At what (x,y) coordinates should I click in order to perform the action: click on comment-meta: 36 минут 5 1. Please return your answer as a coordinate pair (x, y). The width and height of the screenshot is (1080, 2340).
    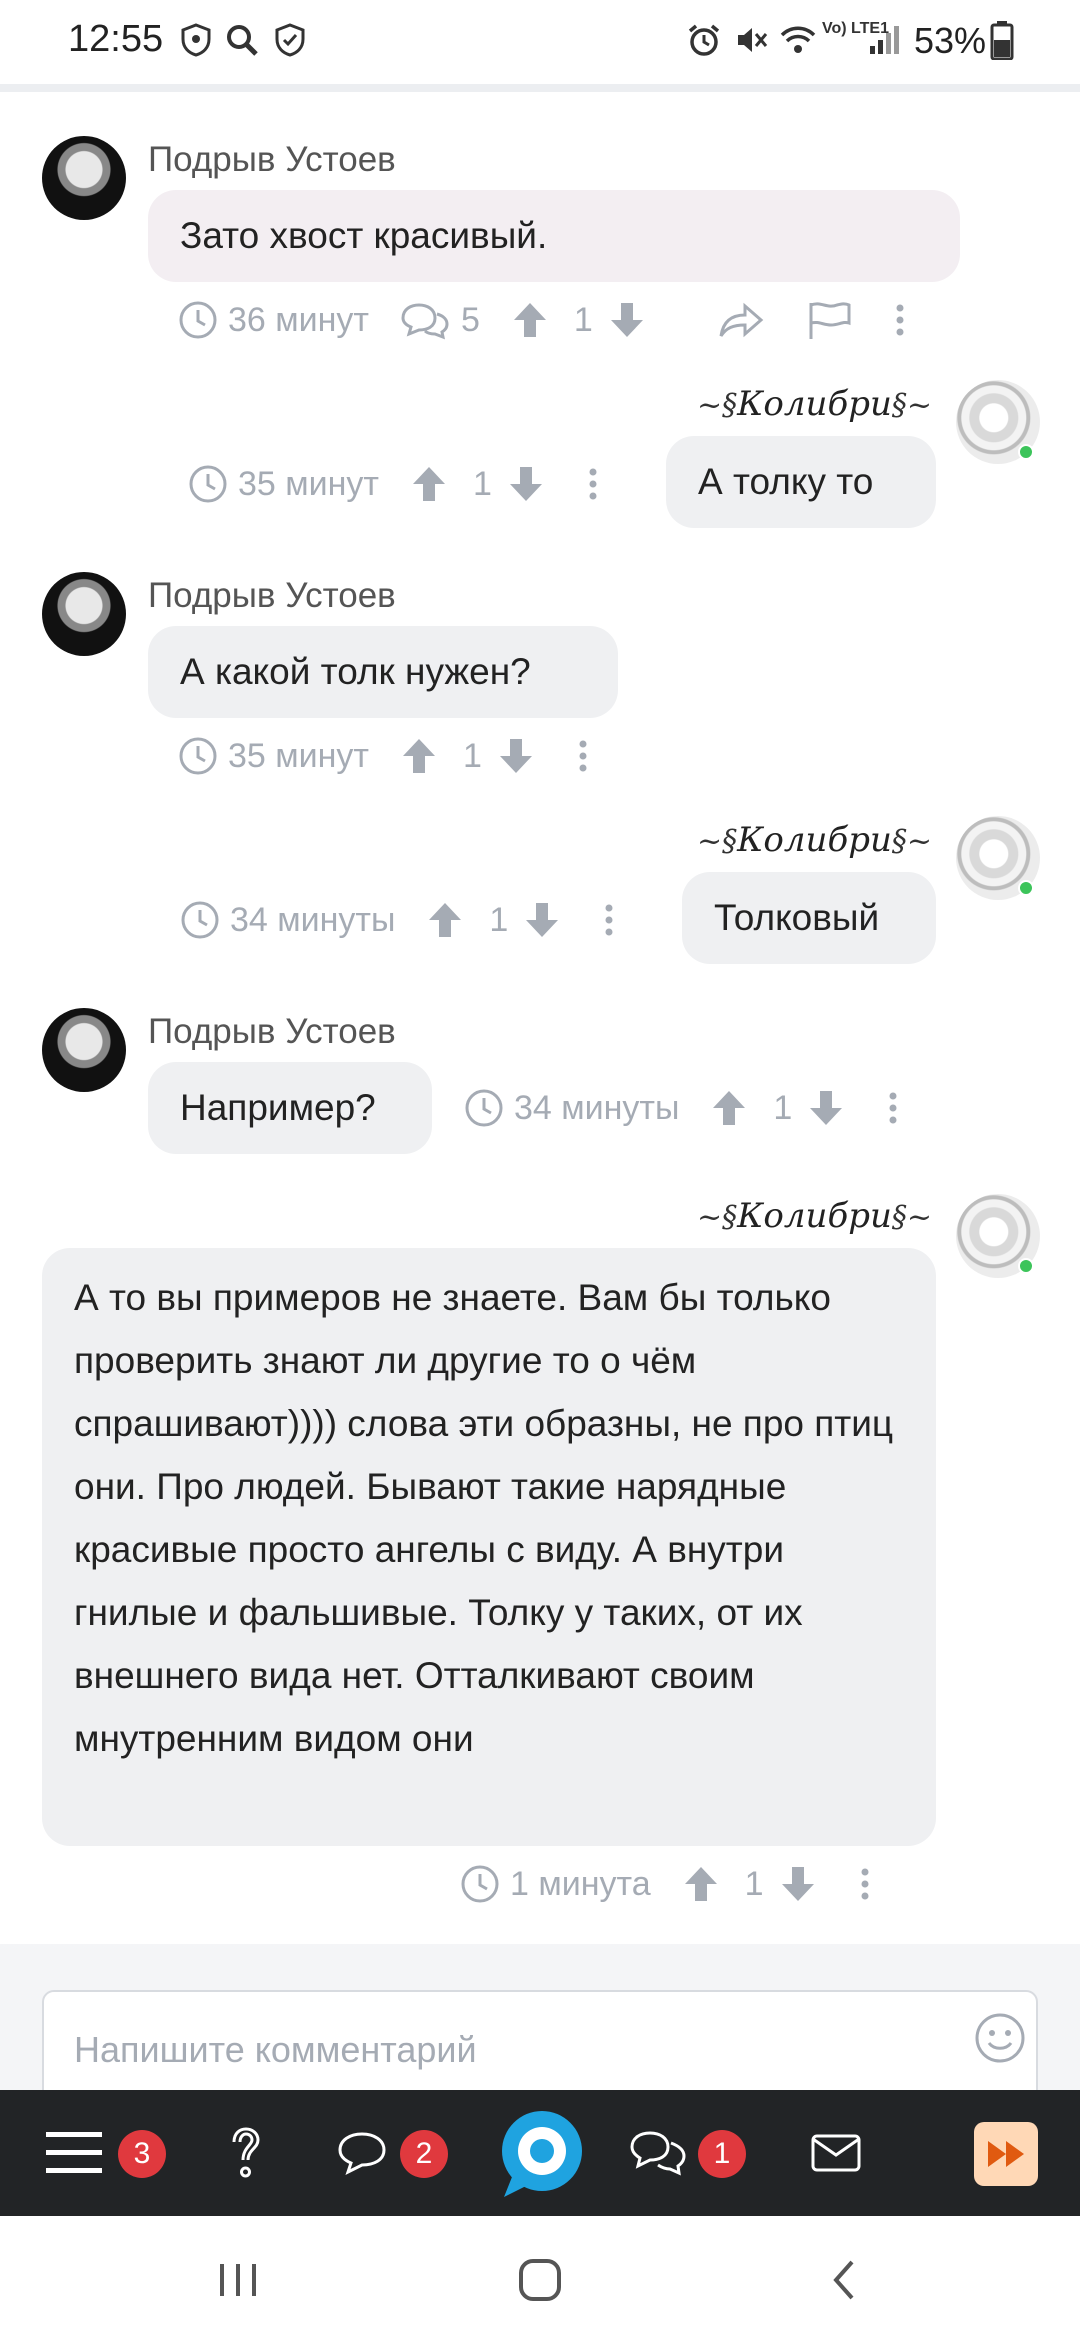
    Looking at the image, I should click on (547, 320).